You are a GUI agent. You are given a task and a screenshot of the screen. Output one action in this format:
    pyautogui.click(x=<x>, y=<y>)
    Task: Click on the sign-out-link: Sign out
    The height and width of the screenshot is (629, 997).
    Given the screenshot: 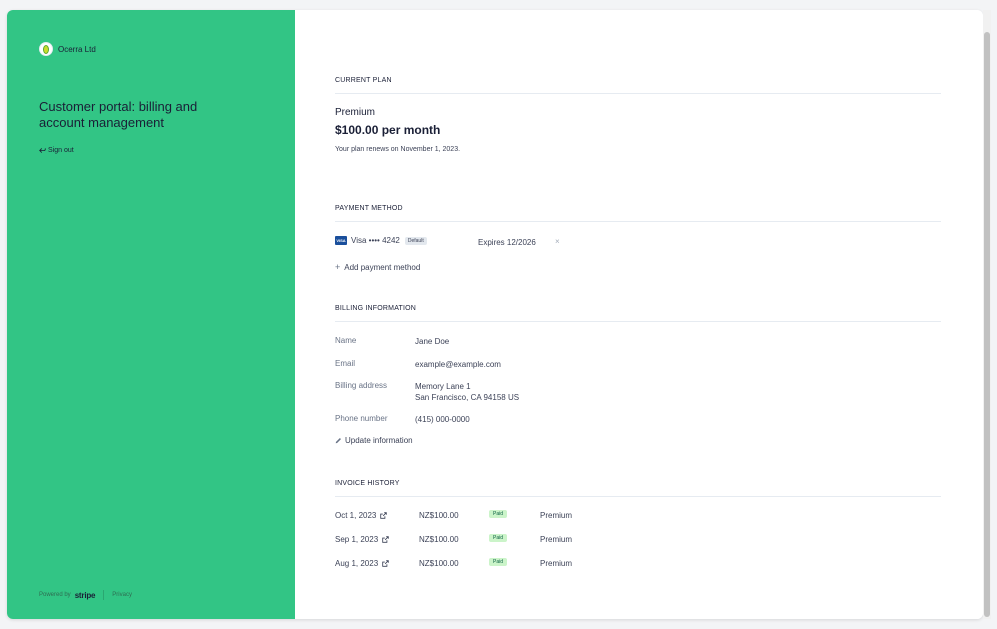 What is the action you would take?
    pyautogui.click(x=56, y=150)
    